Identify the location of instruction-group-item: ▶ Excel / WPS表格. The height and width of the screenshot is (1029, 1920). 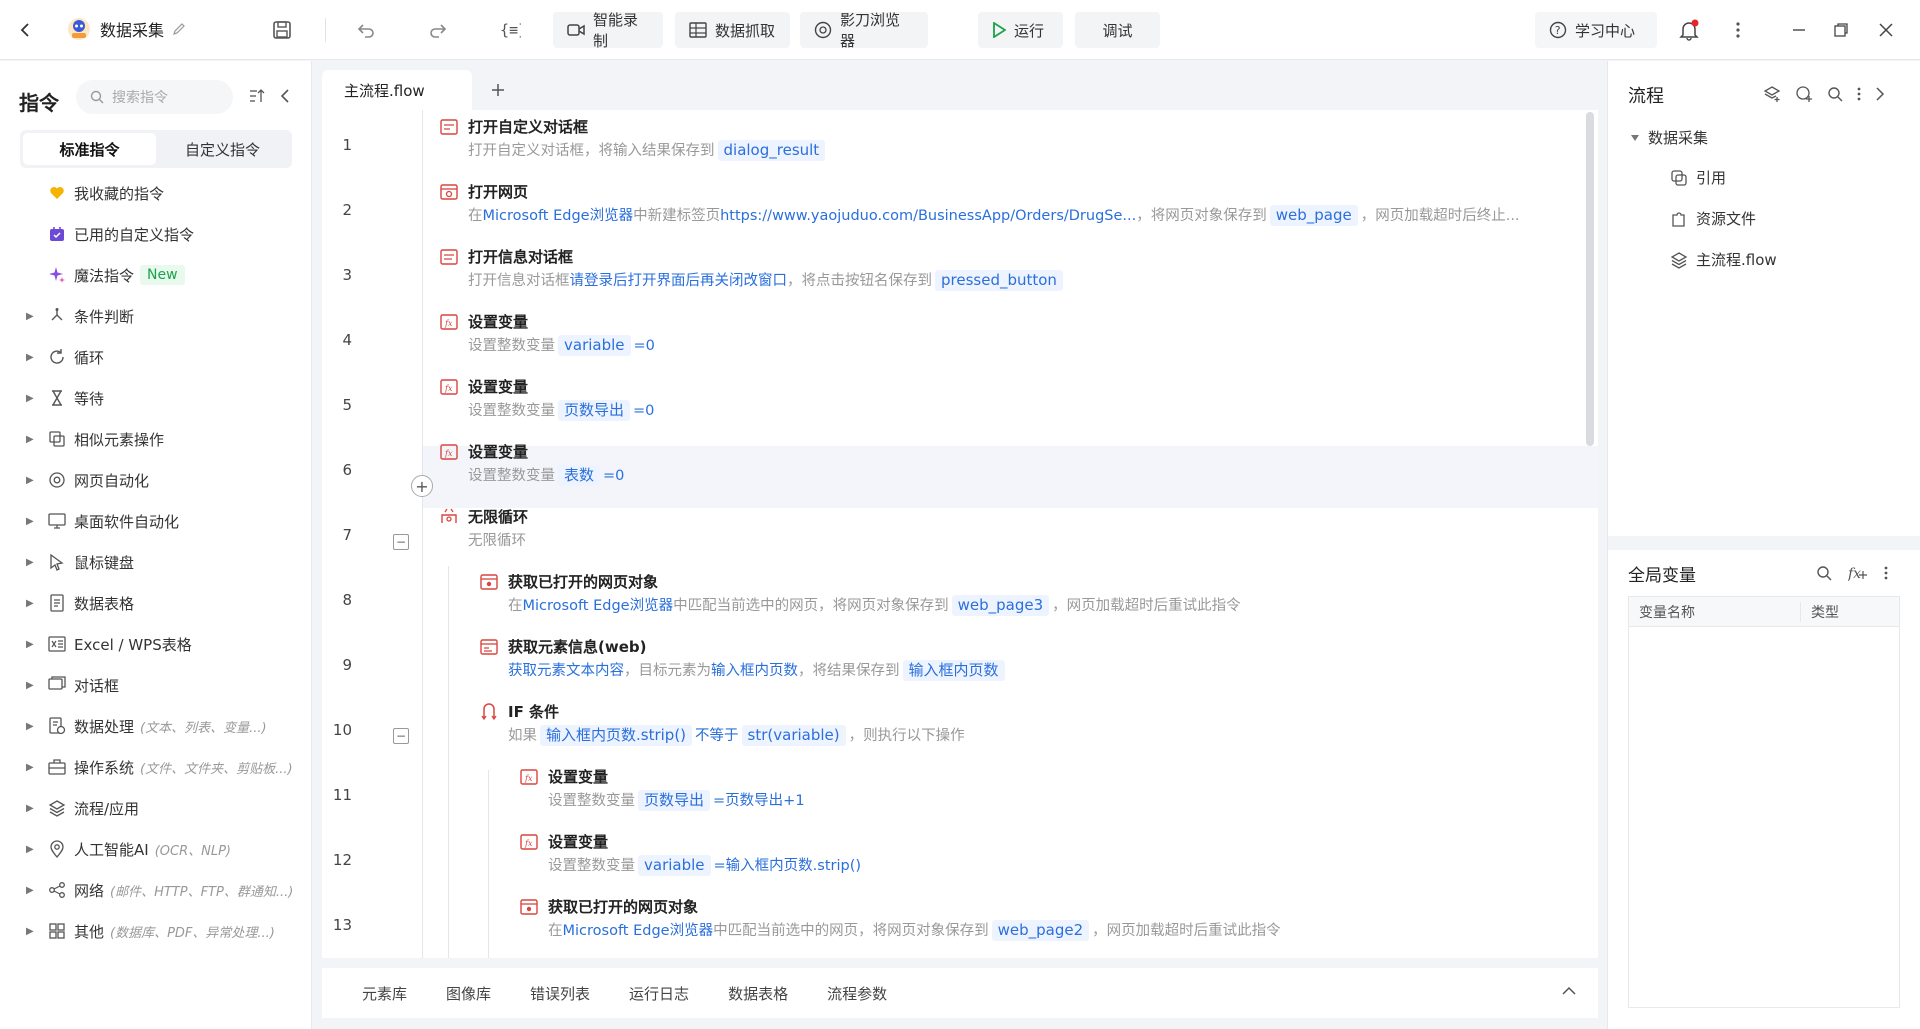
(96, 644).